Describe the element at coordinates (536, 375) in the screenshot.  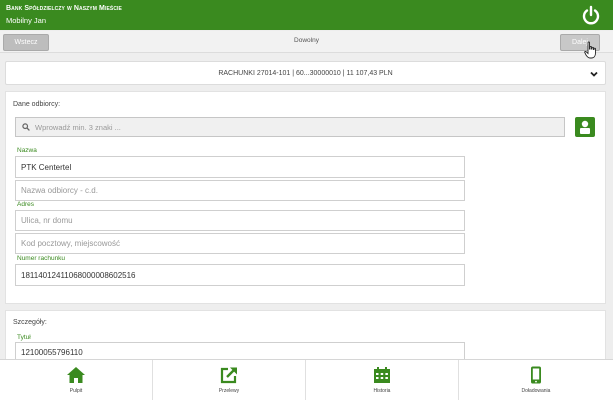
I see `phone-icon` at that location.